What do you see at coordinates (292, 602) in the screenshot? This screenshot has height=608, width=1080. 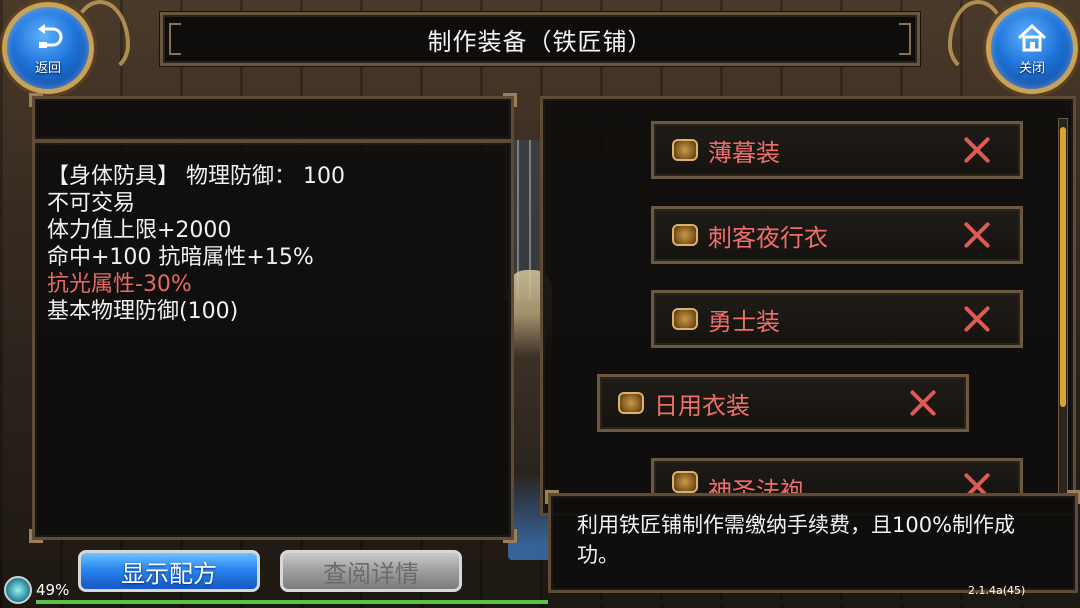 I see `progress-fill` at bounding box center [292, 602].